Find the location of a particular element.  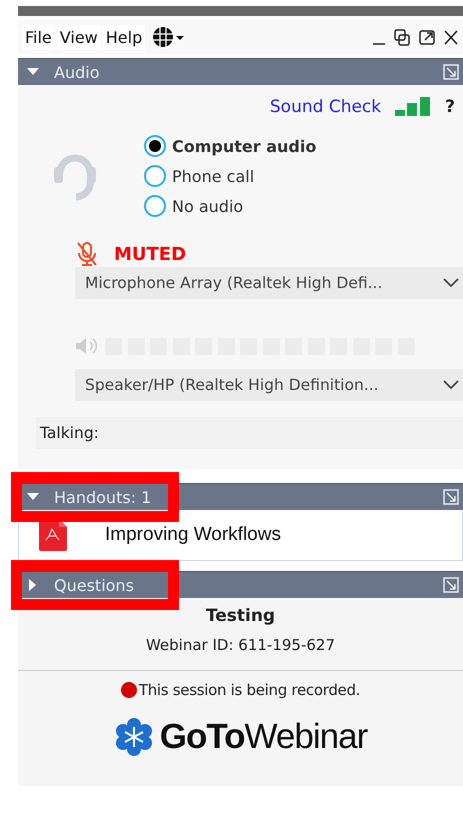

signal-bars-icon is located at coordinates (413, 107).